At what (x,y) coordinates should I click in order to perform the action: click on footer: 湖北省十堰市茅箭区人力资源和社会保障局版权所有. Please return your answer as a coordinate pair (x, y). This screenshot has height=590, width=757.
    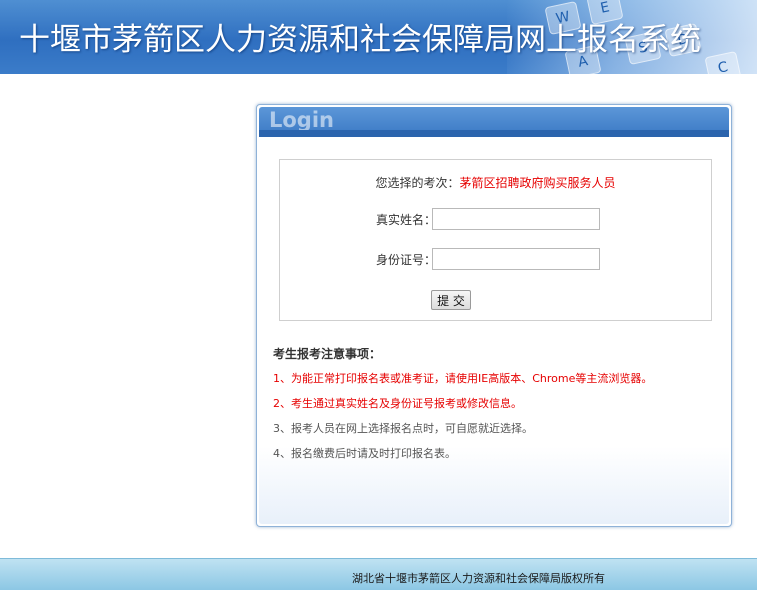
    Looking at the image, I should click on (378, 574).